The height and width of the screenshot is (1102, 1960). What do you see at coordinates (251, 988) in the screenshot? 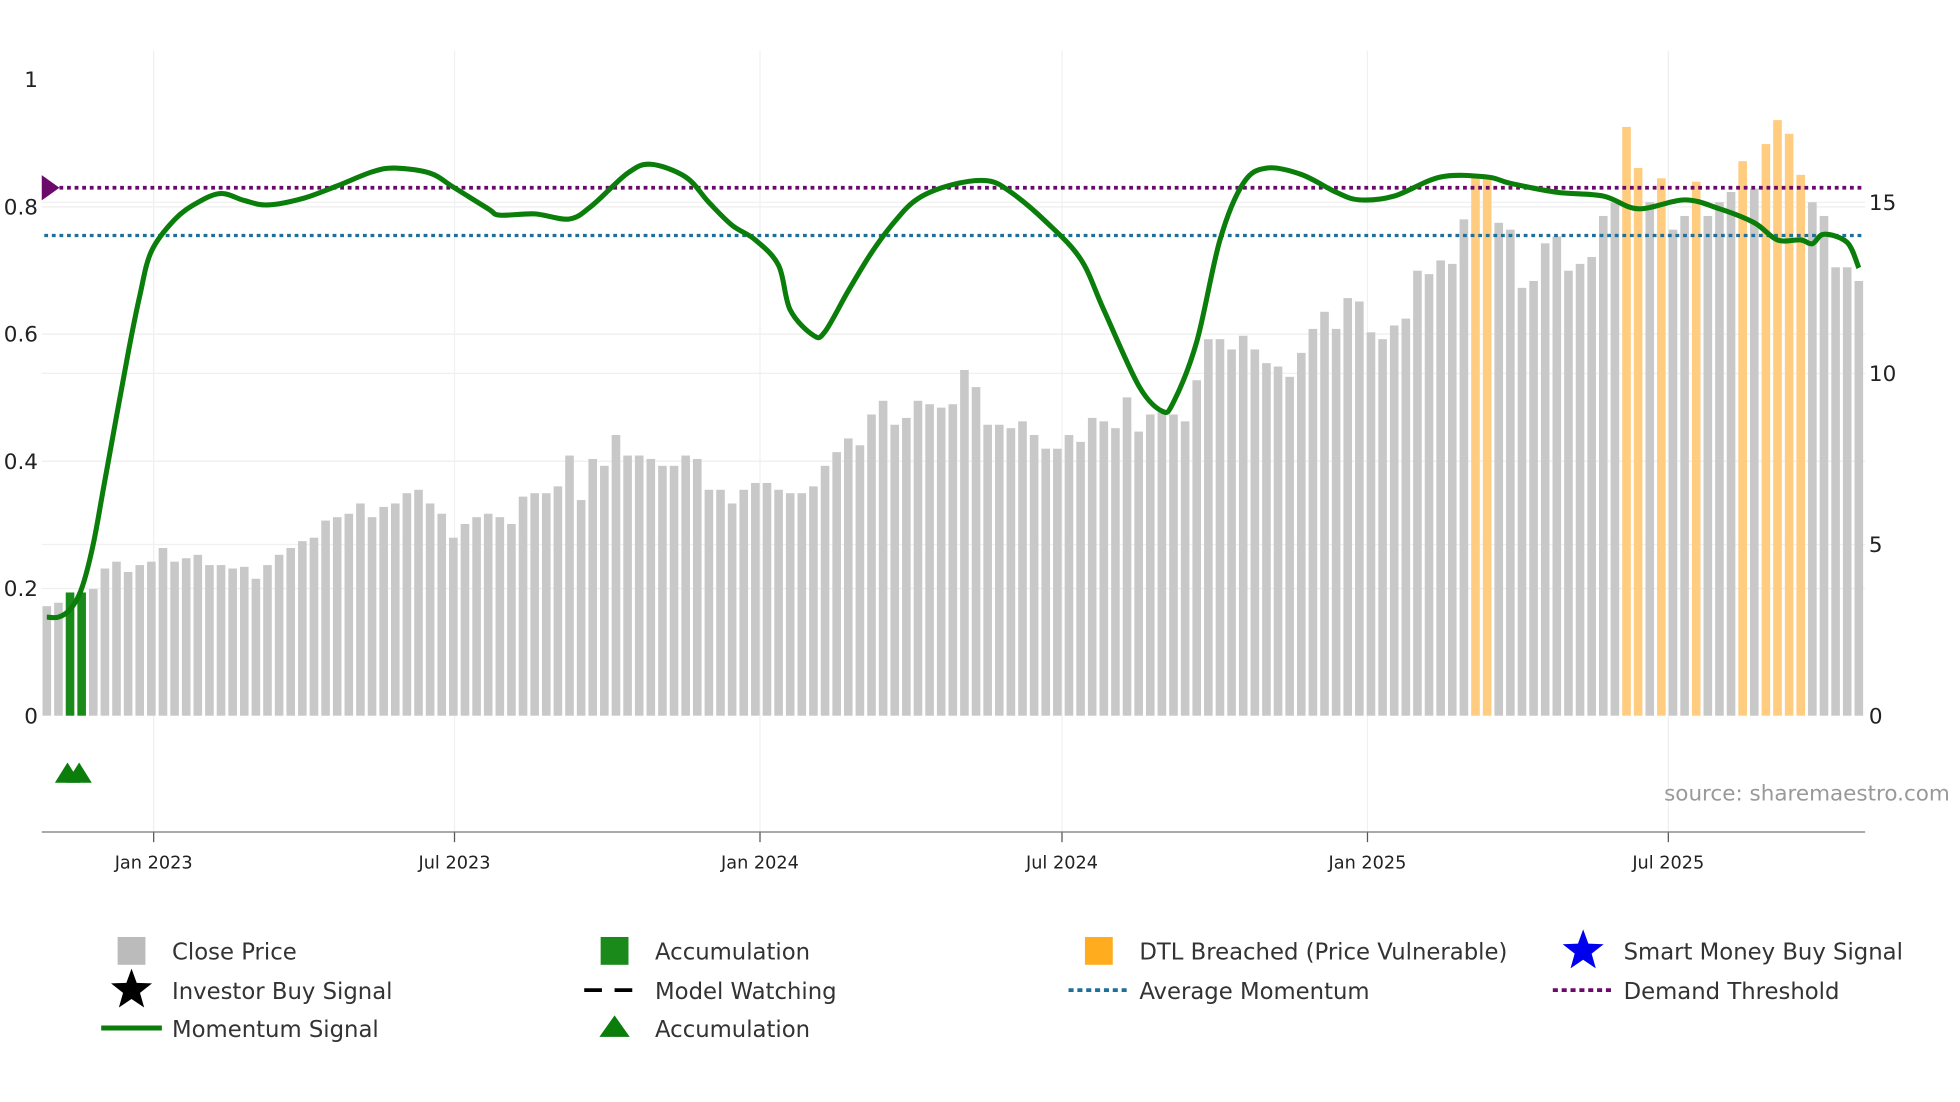
I see `legend-item: Investor Buy Signal` at bounding box center [251, 988].